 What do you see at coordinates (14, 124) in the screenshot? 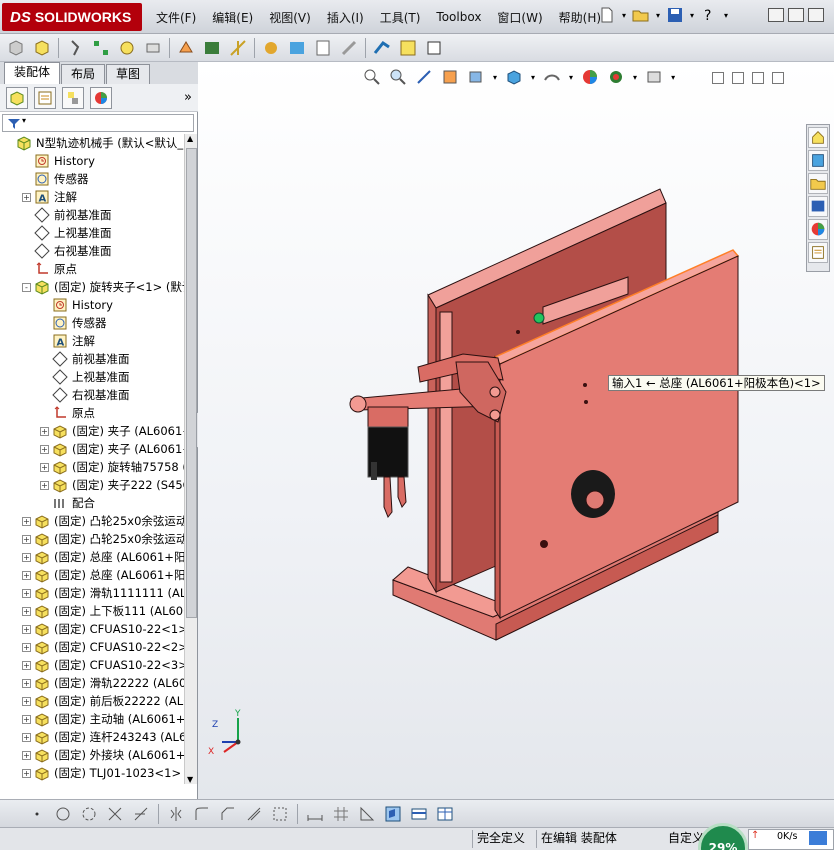
I see `filter-icon` at bounding box center [14, 124].